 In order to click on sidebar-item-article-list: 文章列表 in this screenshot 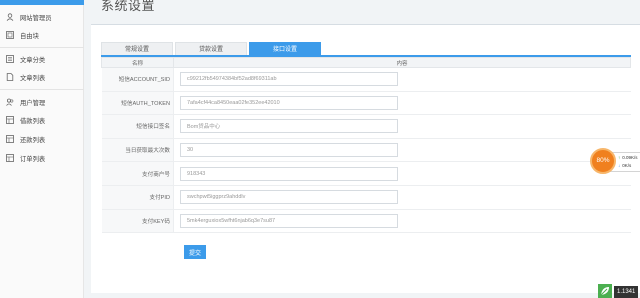, I will do `click(42, 77)`.